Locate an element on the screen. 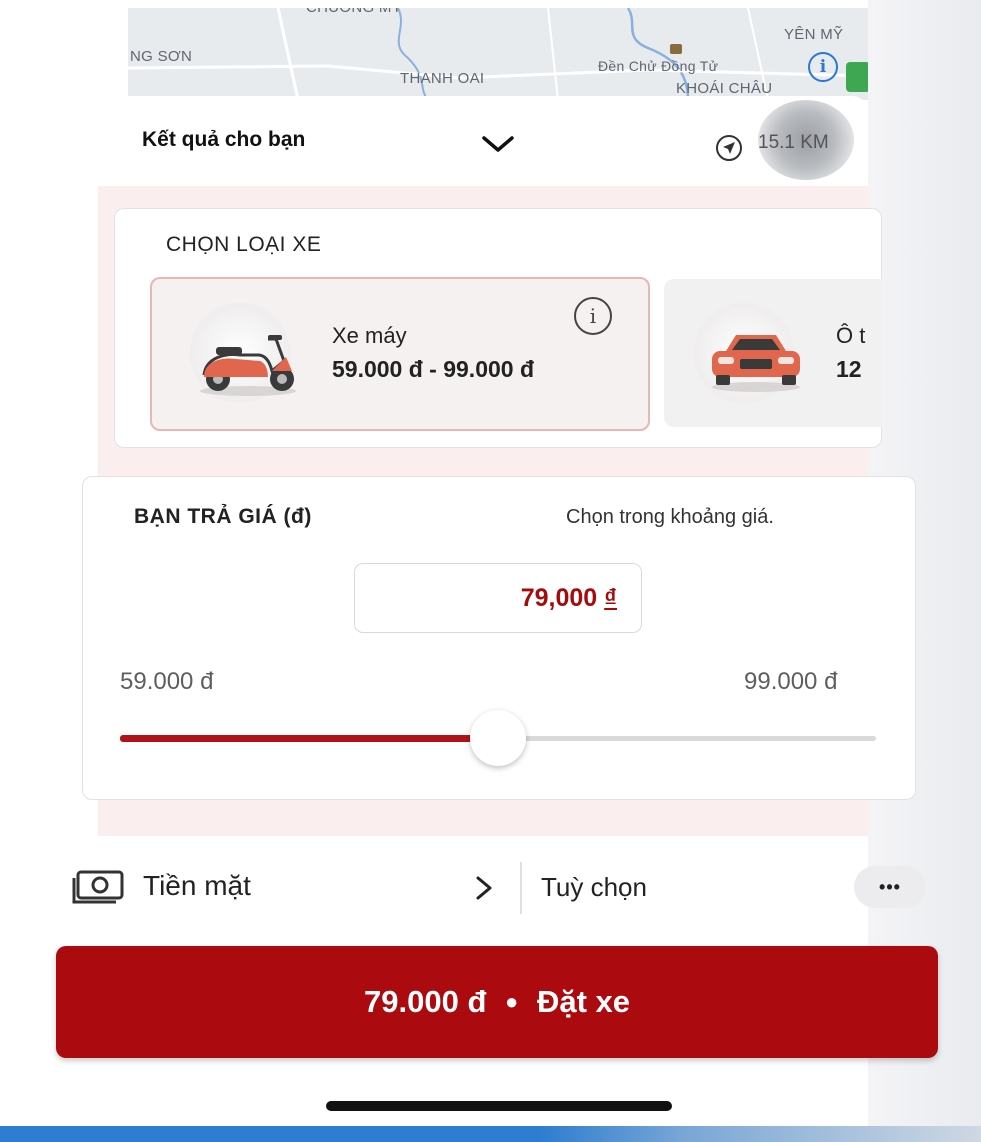 This screenshot has height=1142, width=981. home-indicator is located at coordinates (499, 1106).